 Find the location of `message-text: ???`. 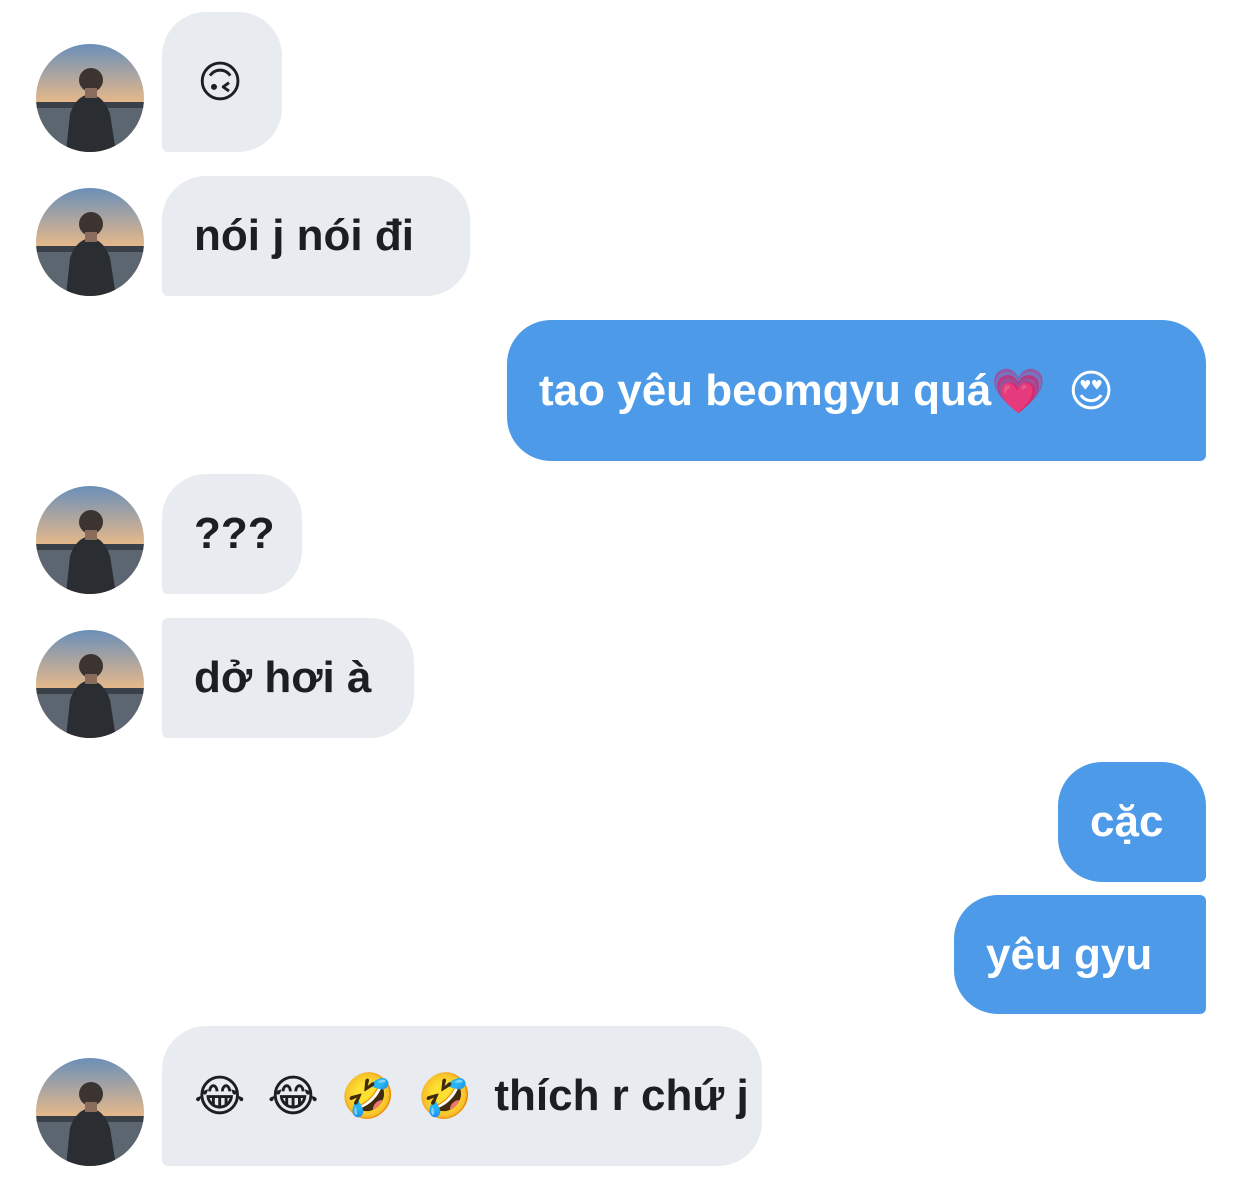

message-text: ??? is located at coordinates (234, 533).